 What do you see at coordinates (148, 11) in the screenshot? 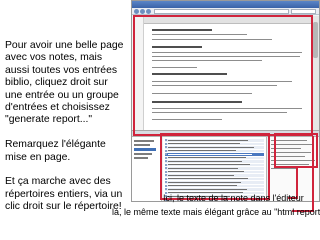
I see `reload-icon` at bounding box center [148, 11].